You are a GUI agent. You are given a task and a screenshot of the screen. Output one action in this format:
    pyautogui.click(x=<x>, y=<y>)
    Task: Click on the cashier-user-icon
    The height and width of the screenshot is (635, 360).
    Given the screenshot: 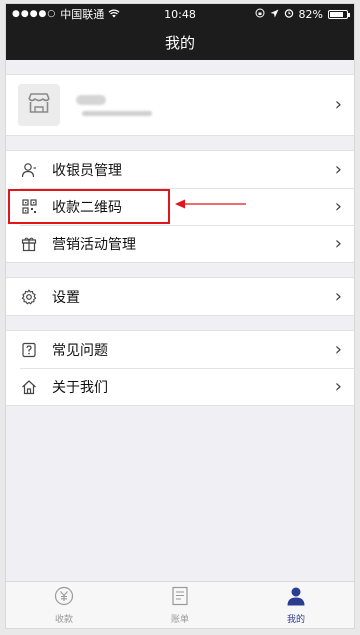 What is the action you would take?
    pyautogui.click(x=29, y=170)
    